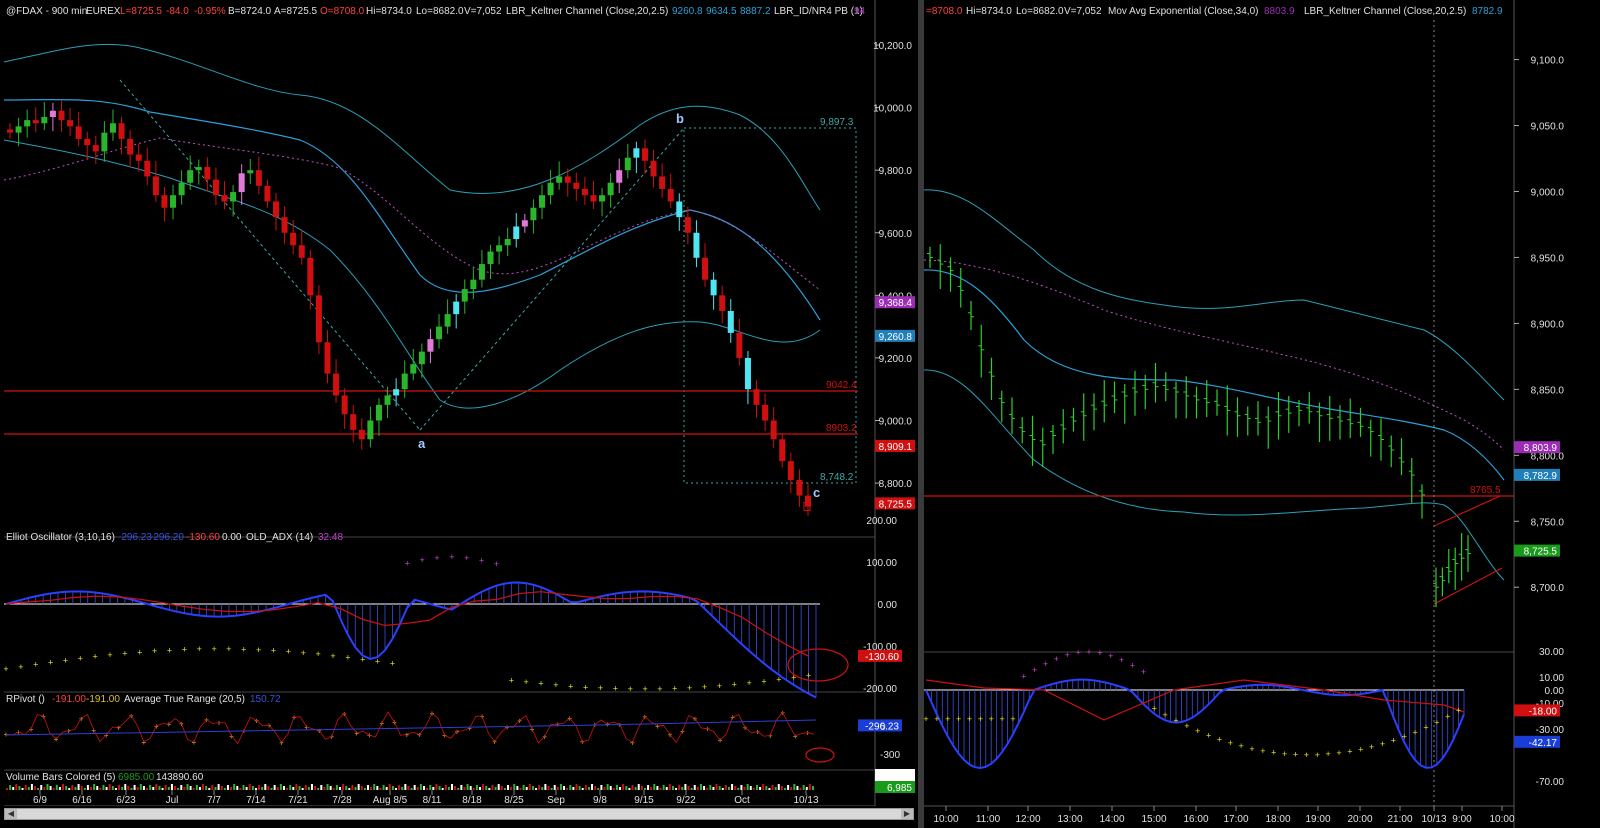 The width and height of the screenshot is (1600, 828). Describe the element at coordinates (1548, 390) in the screenshot. I see `right-price-tick-label: 8,850.0` at that location.